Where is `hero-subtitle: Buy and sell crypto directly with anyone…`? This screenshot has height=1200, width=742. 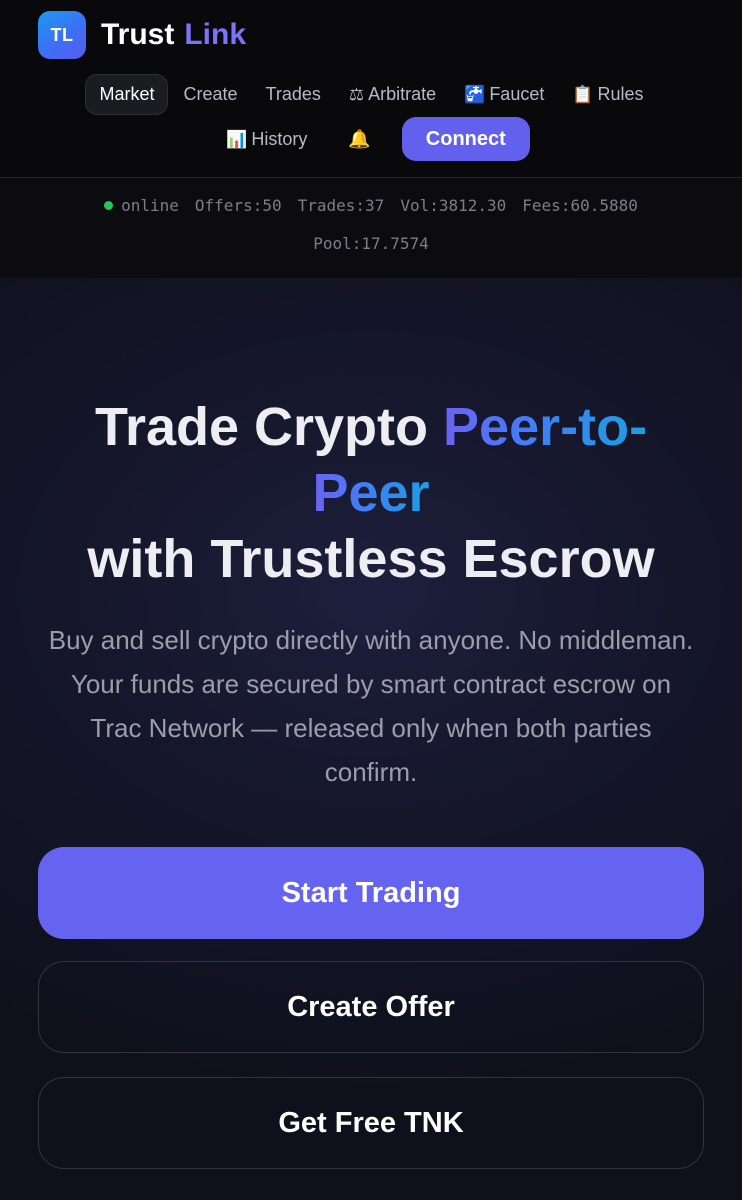 hero-subtitle: Buy and sell crypto directly with anyone… is located at coordinates (371, 706).